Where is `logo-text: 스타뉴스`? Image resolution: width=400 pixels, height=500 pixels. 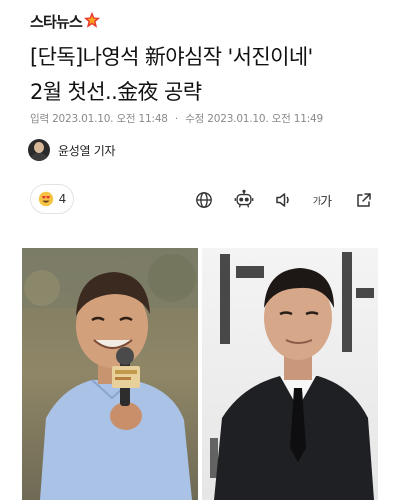
logo-text: 스타뉴스 is located at coordinates (56, 21).